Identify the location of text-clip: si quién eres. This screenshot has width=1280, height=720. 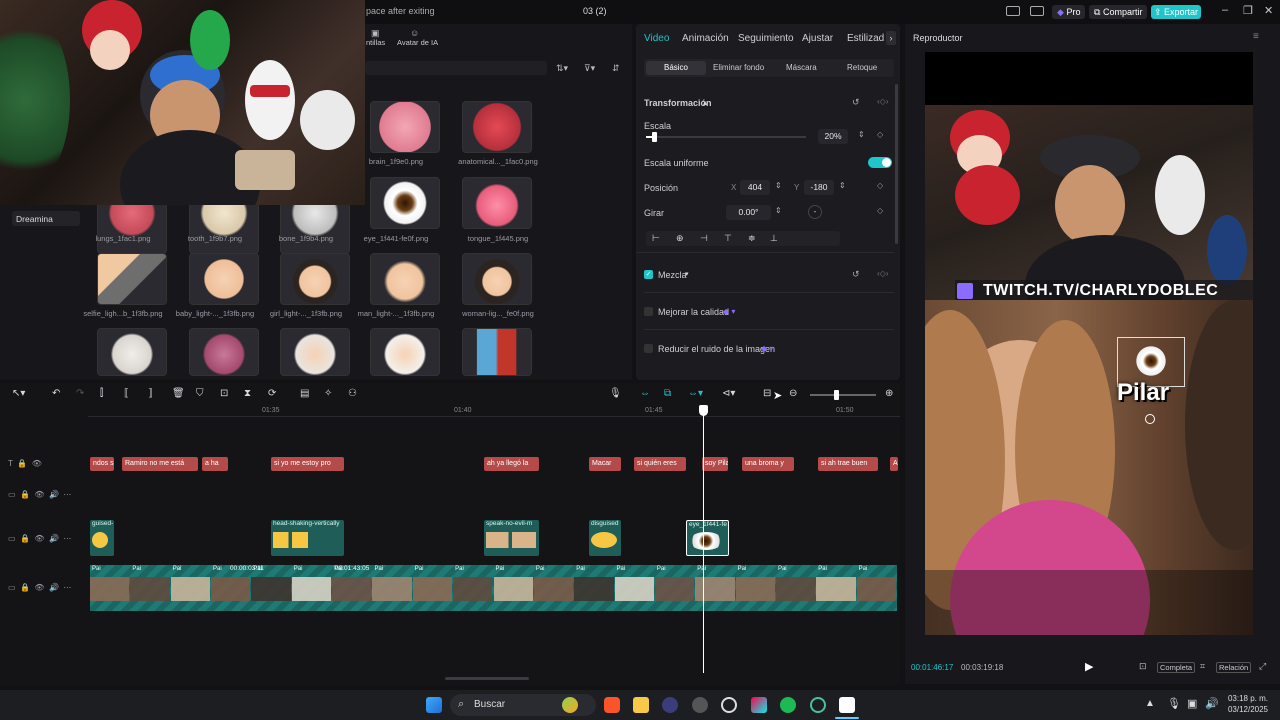
(660, 464).